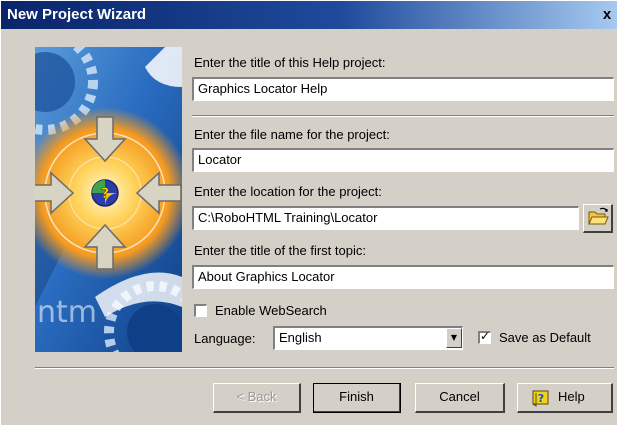 This screenshot has width=617, height=425. Describe the element at coordinates (545, 337) in the screenshot. I see `save-as-default-label: Save as Default` at that location.